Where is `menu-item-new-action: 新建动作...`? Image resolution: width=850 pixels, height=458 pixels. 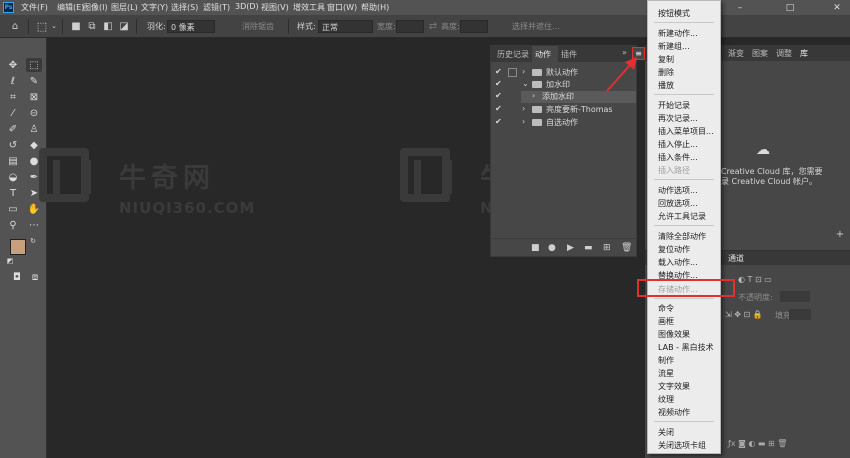 menu-item-new-action: 新建动作... is located at coordinates (678, 33).